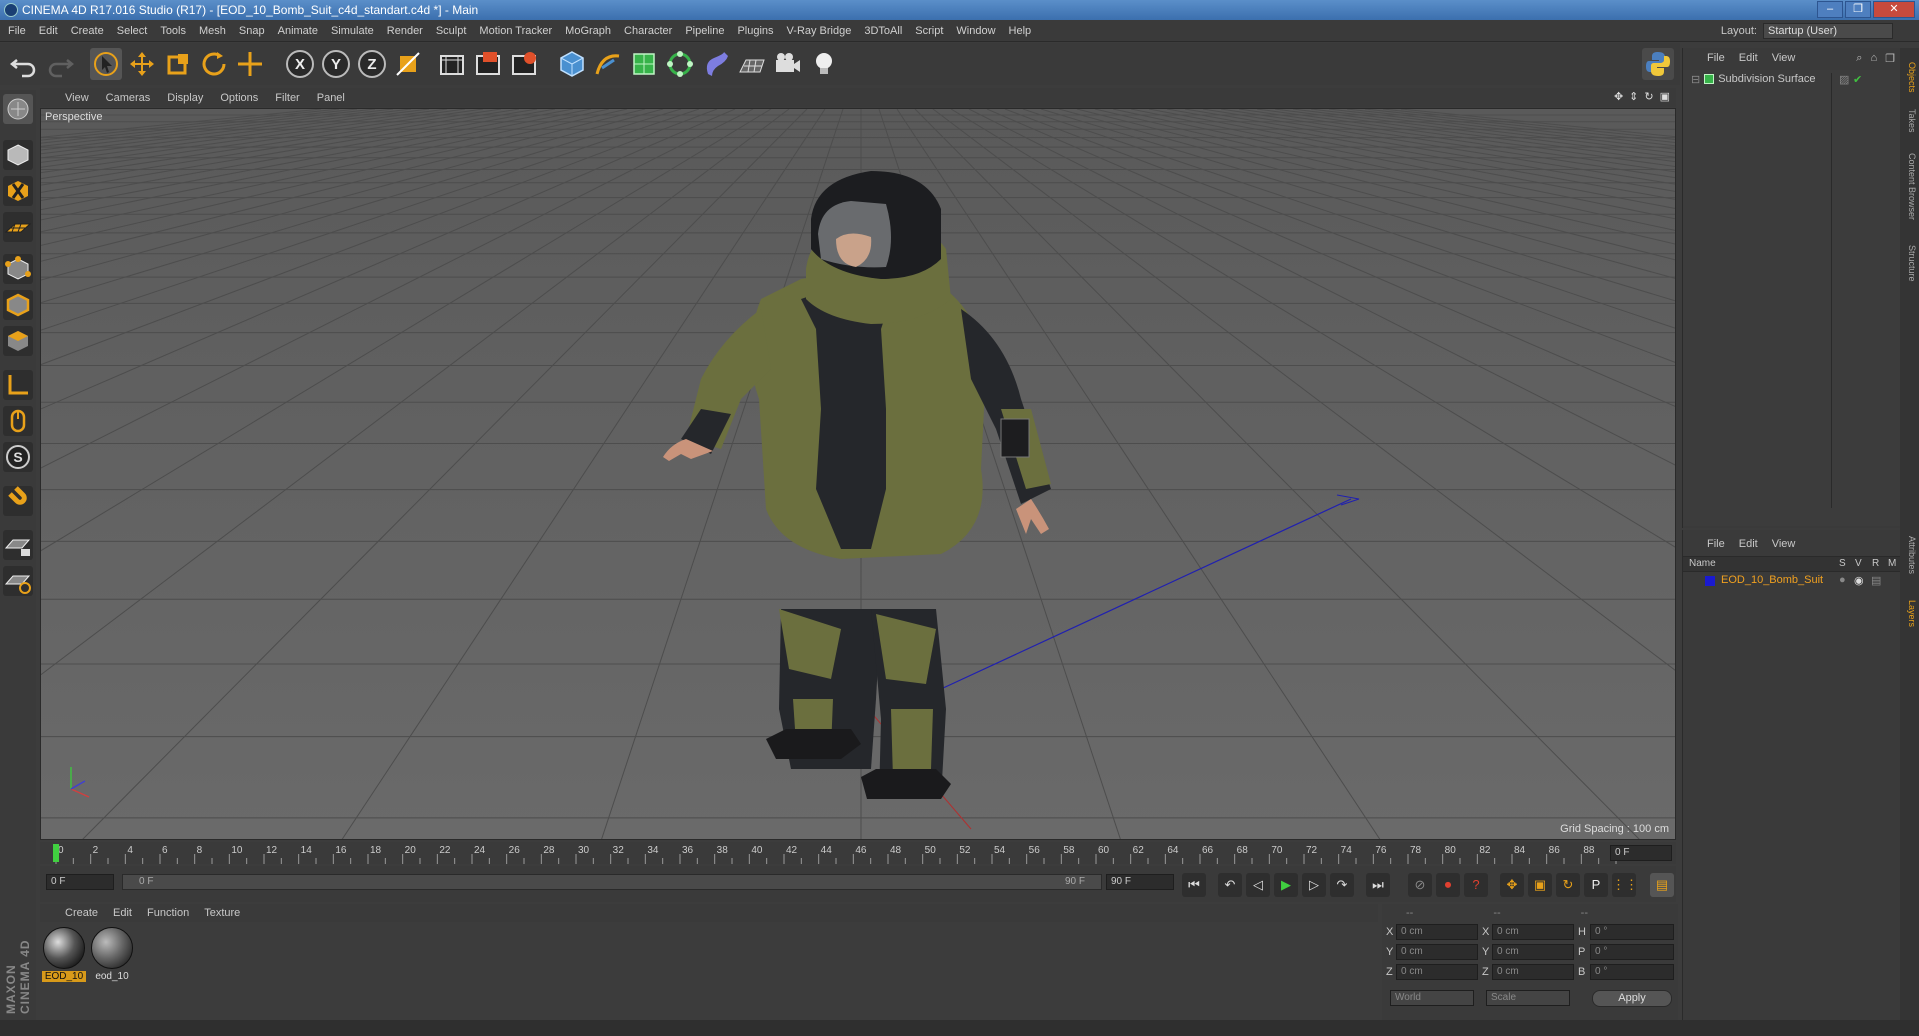  I want to click on tab-content-browser: Content Browser, so click(1909, 187).